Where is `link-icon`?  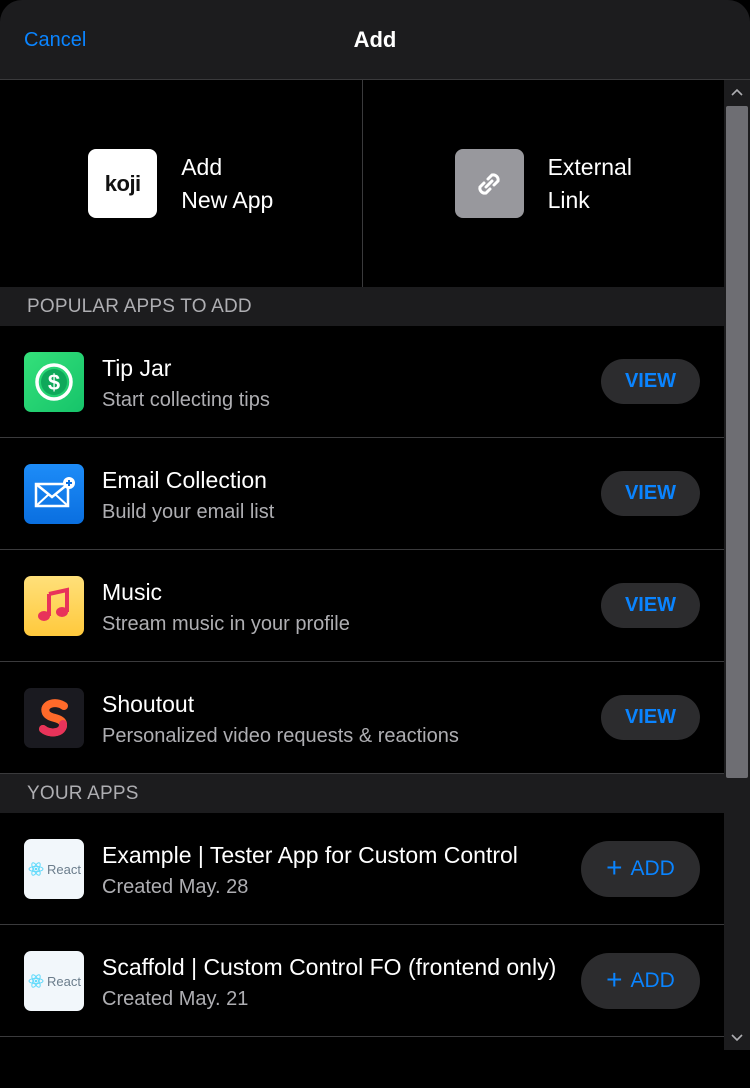 link-icon is located at coordinates (489, 183).